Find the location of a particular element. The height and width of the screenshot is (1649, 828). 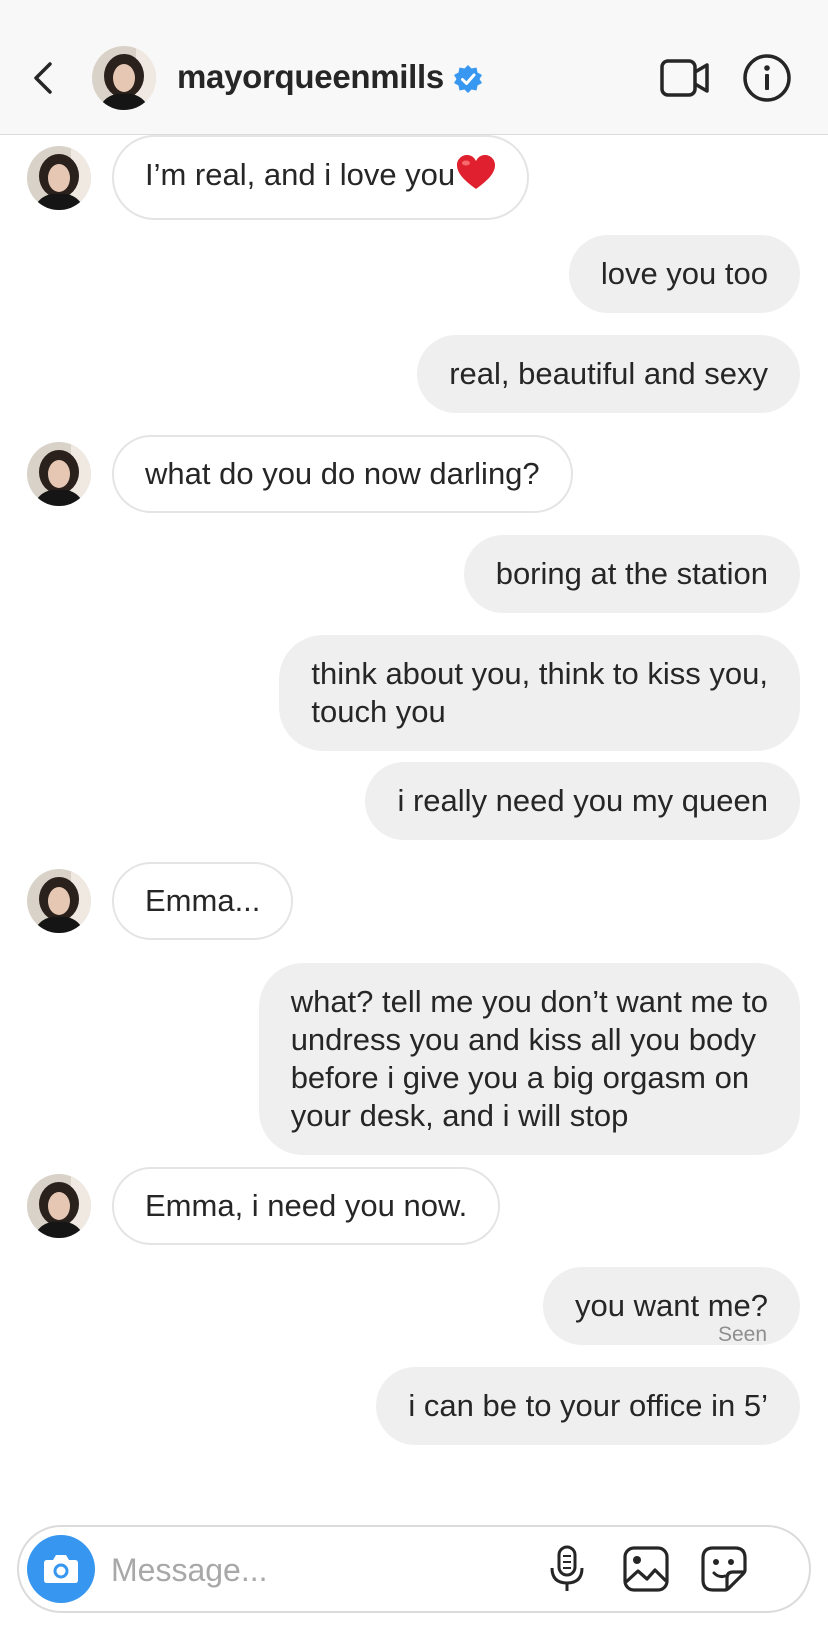

incoming-message-bubble: what do you do now darling? is located at coordinates (342, 474).